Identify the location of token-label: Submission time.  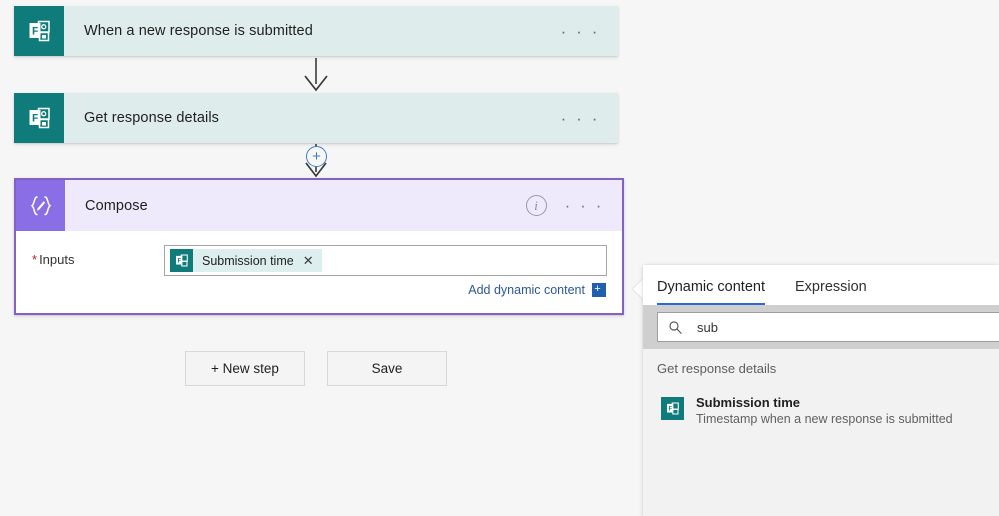
(248, 260).